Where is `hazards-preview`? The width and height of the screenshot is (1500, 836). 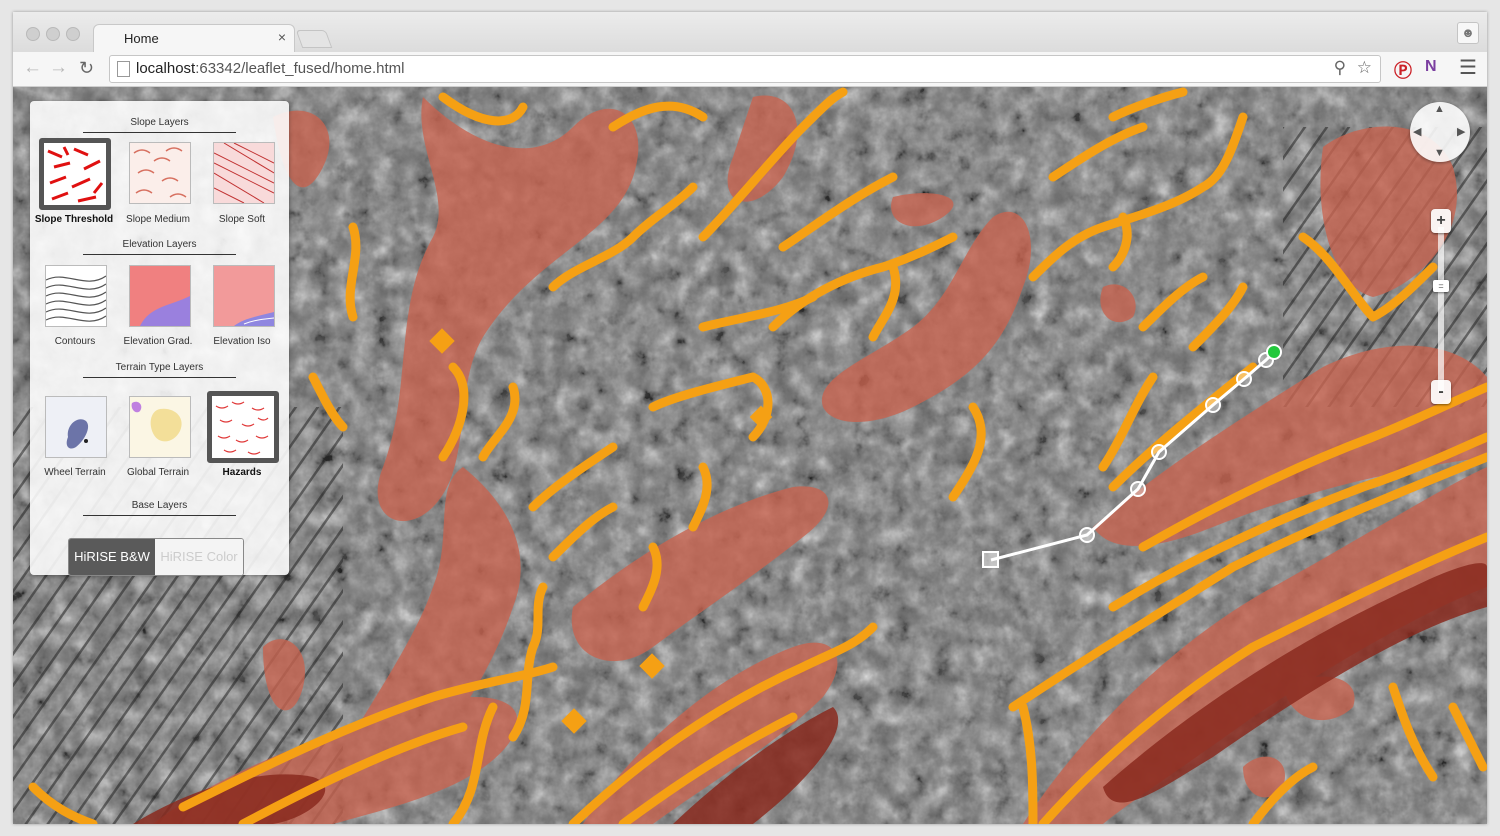
hazards-preview is located at coordinates (243, 427).